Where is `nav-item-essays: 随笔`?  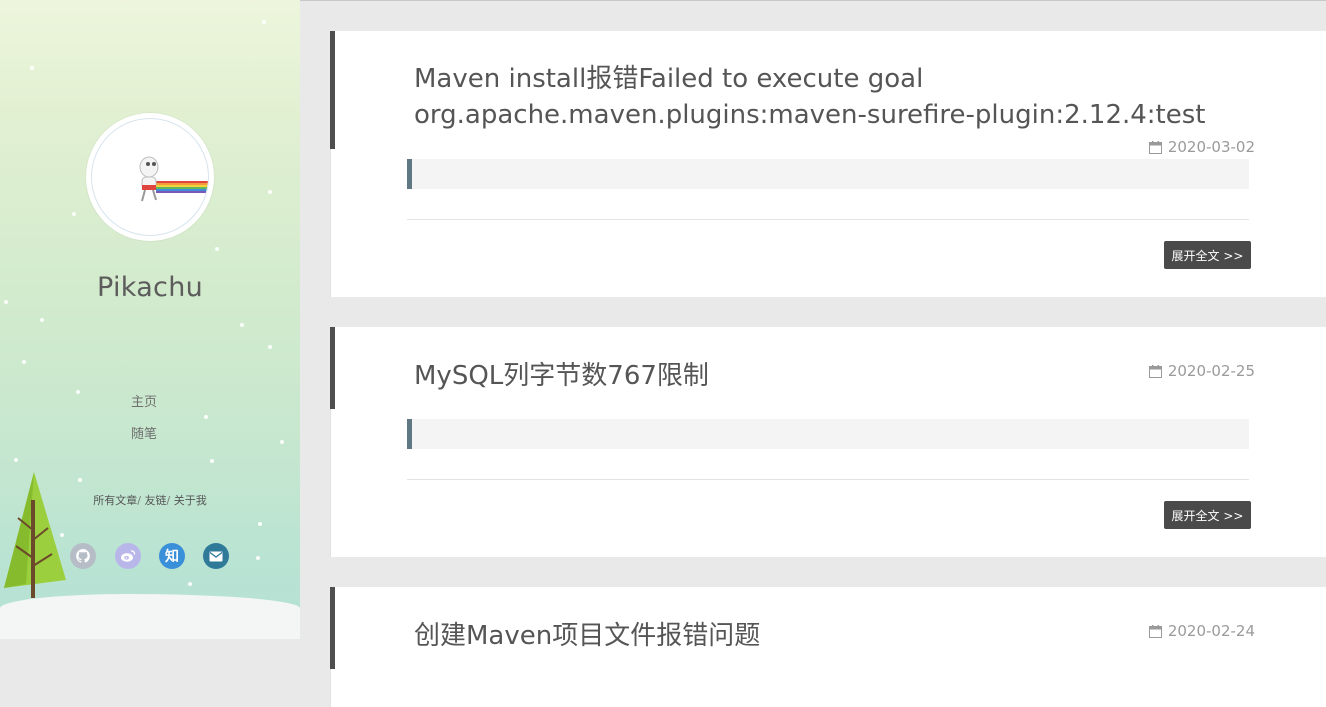 nav-item-essays: 随笔 is located at coordinates (144, 432).